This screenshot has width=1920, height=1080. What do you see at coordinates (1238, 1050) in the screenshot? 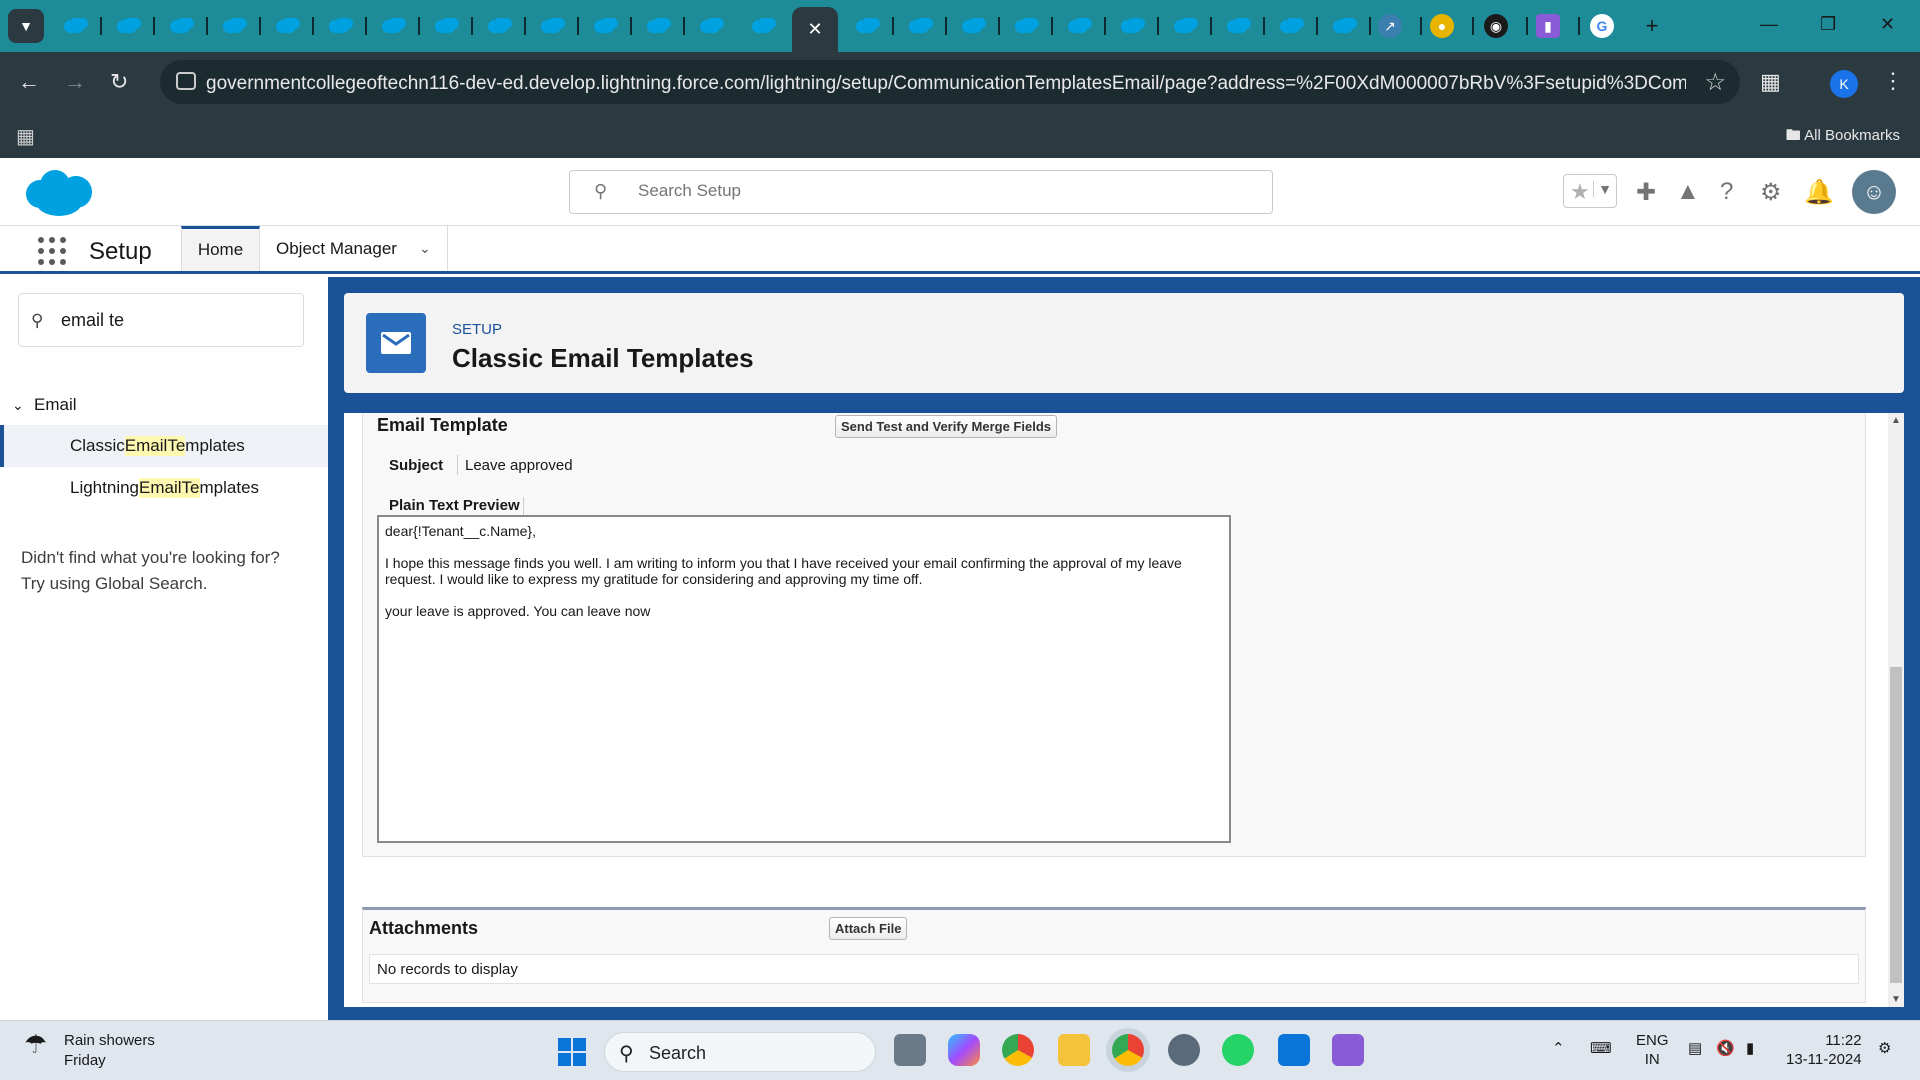
I see `whatsapp-icon` at bounding box center [1238, 1050].